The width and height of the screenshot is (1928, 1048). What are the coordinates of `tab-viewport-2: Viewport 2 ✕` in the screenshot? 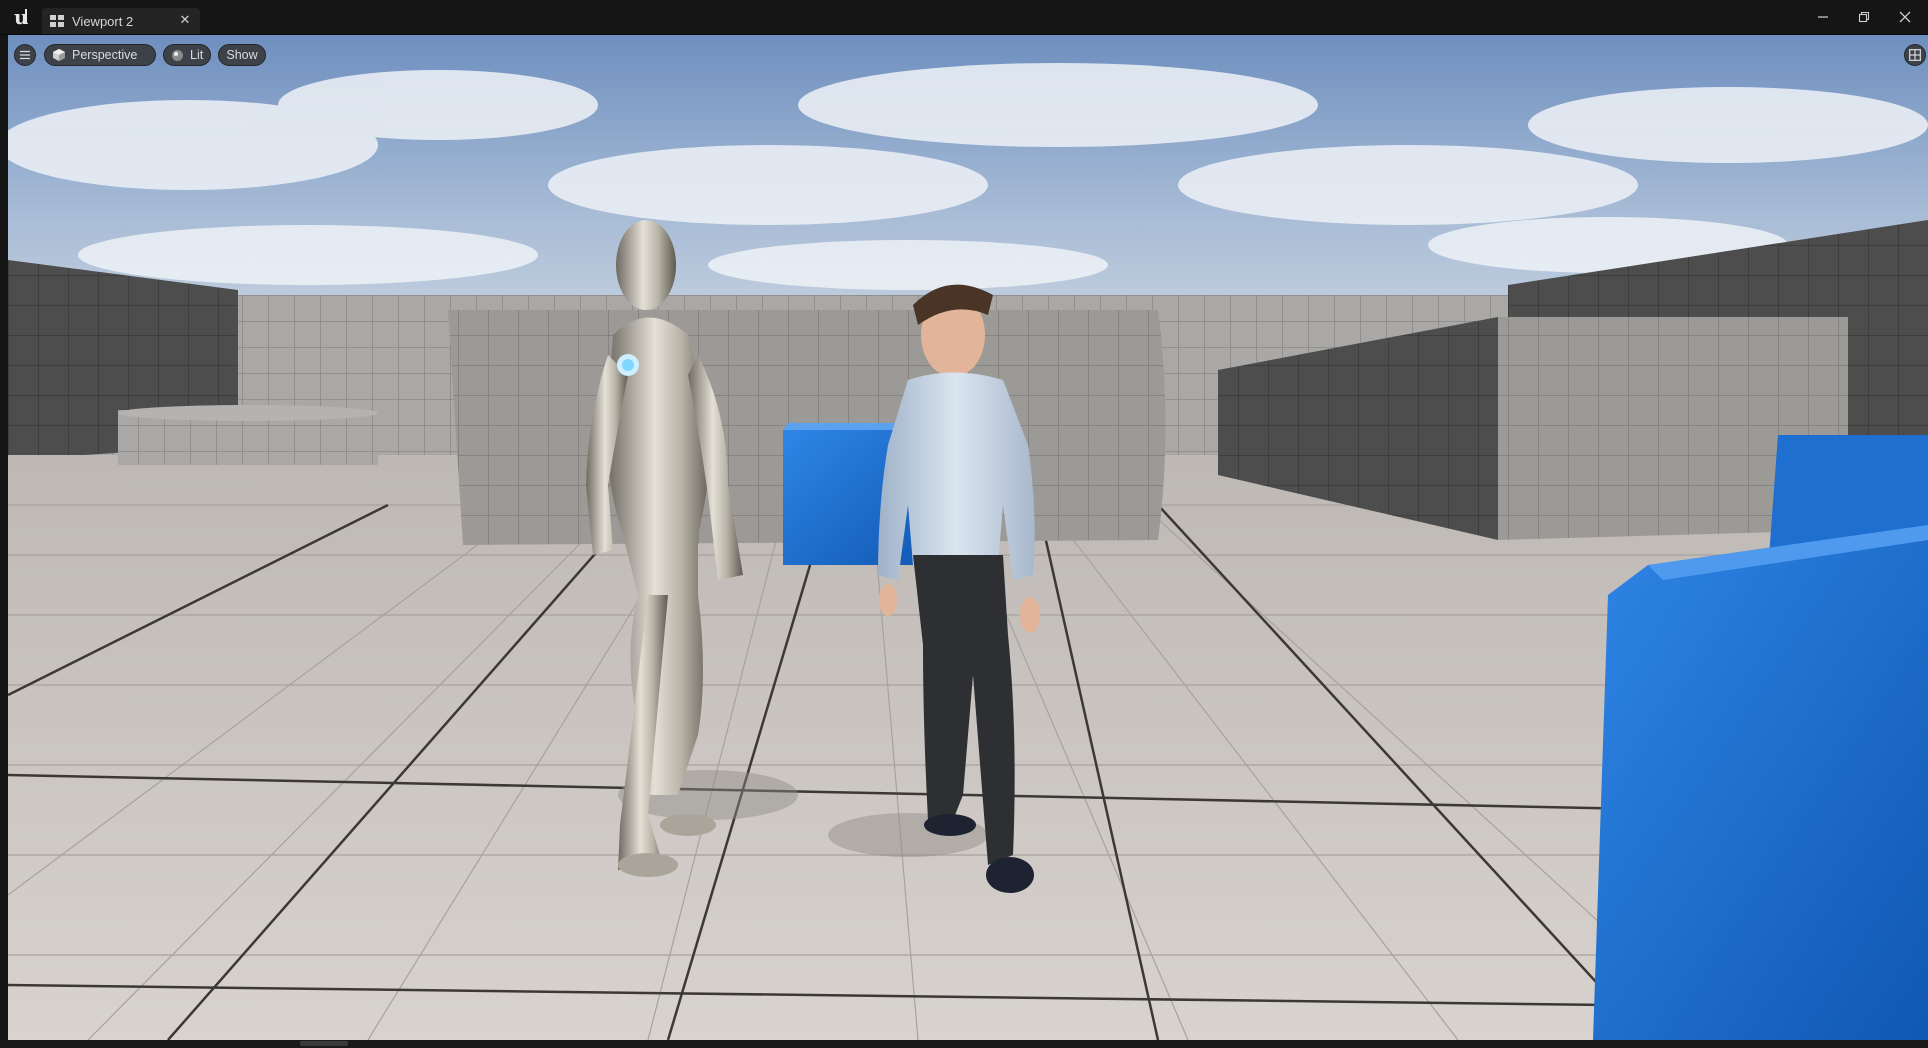 It's located at (121, 21).